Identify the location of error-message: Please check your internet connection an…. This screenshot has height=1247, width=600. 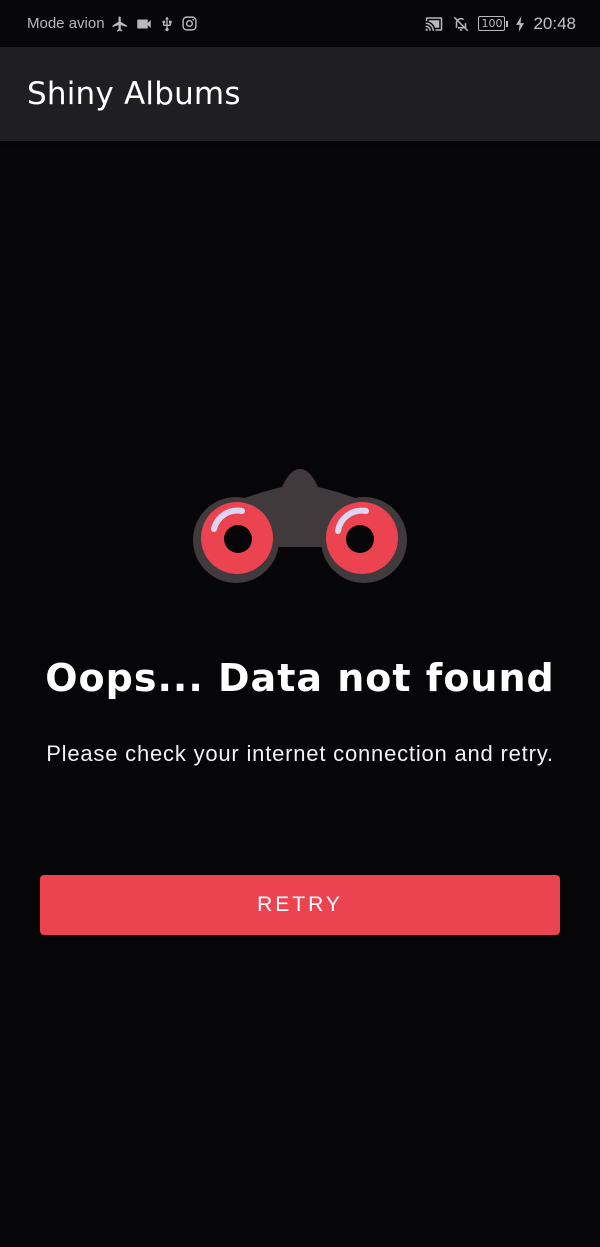
(300, 753).